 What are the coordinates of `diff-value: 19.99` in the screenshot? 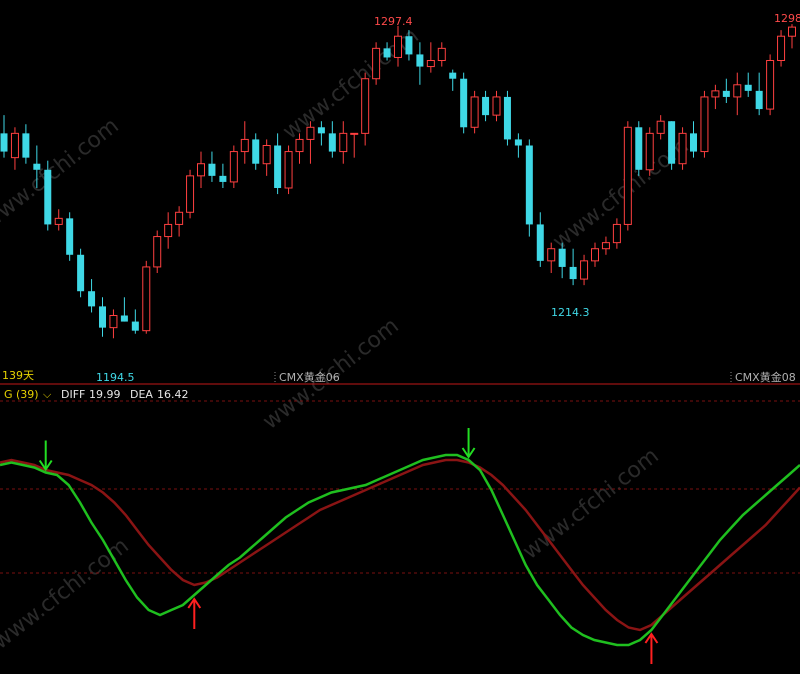 It's located at (105, 394).